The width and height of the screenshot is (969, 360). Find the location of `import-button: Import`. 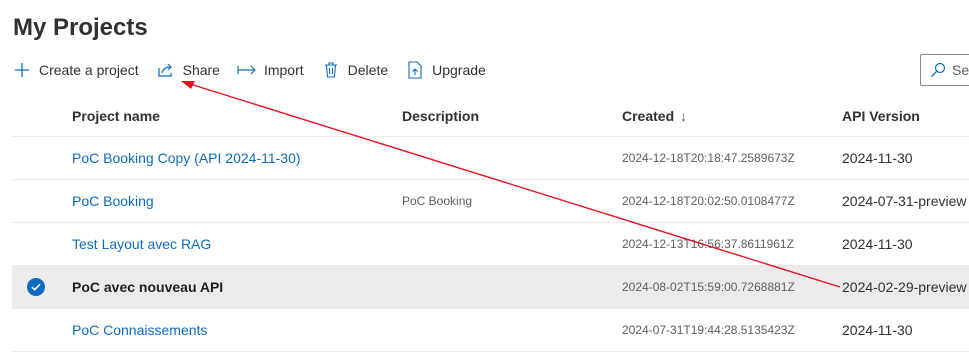

import-button: Import is located at coordinates (270, 70).